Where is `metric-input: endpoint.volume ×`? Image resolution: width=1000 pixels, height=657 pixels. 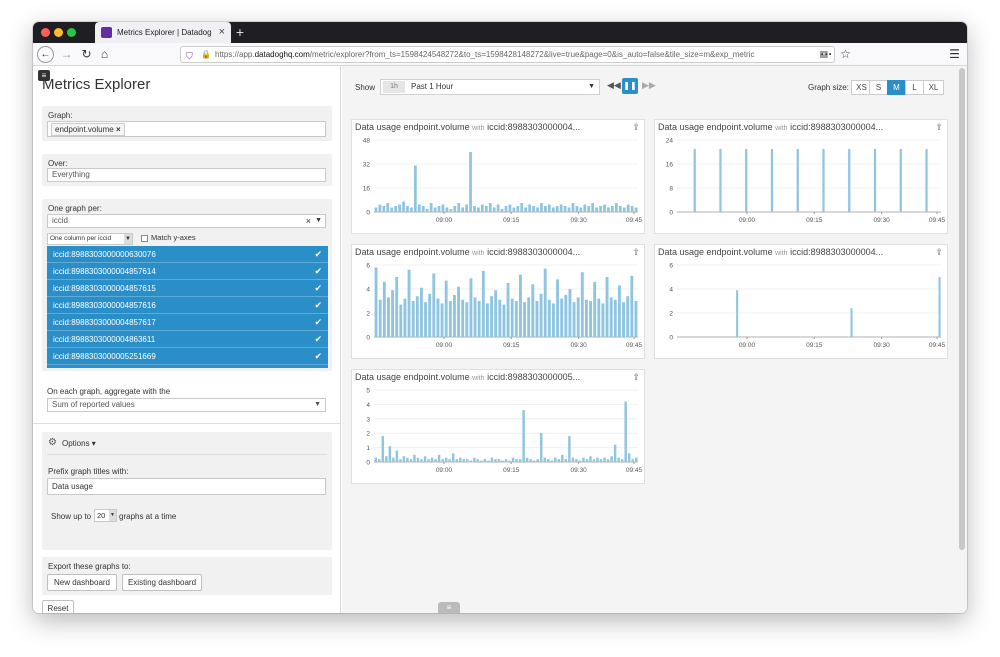 metric-input: endpoint.volume × is located at coordinates (186, 129).